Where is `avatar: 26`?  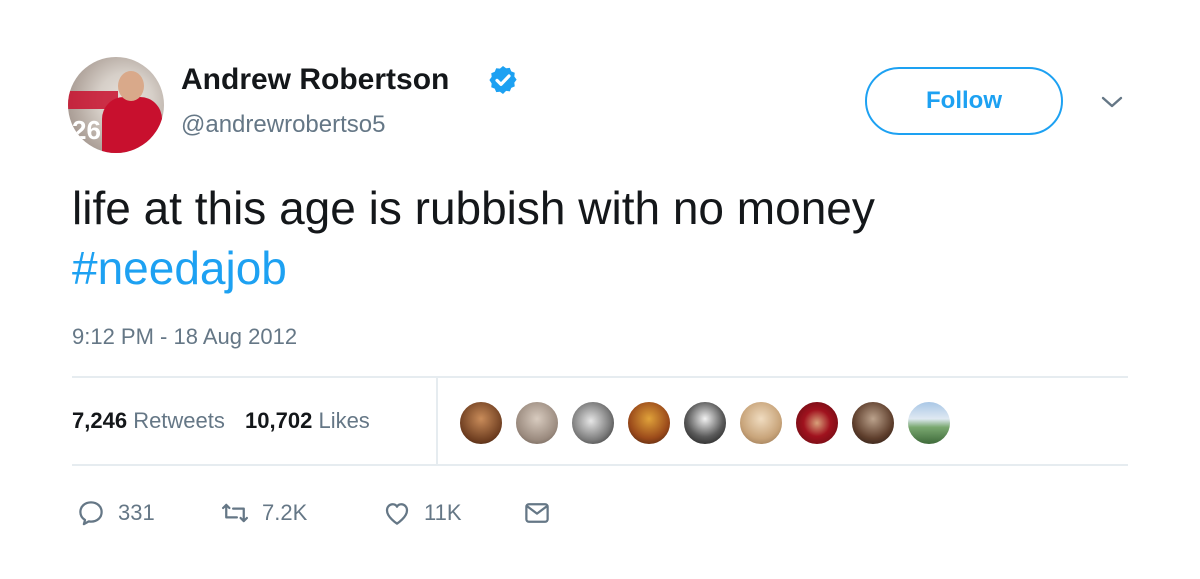 avatar: 26 is located at coordinates (116, 105).